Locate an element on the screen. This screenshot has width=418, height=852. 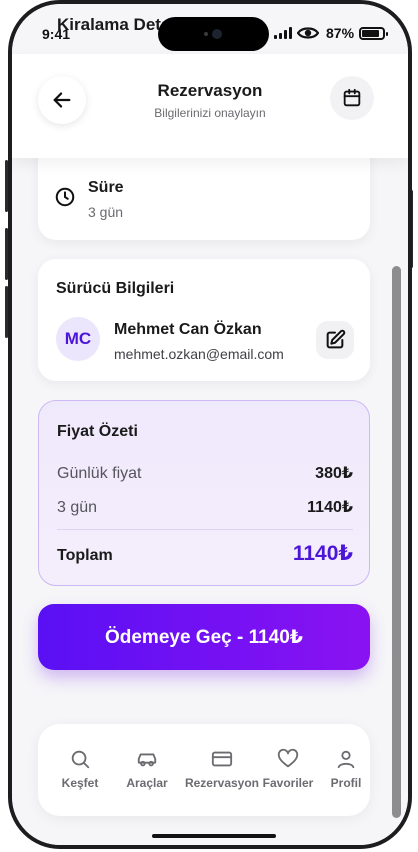
user-icon is located at coordinates (346, 759).